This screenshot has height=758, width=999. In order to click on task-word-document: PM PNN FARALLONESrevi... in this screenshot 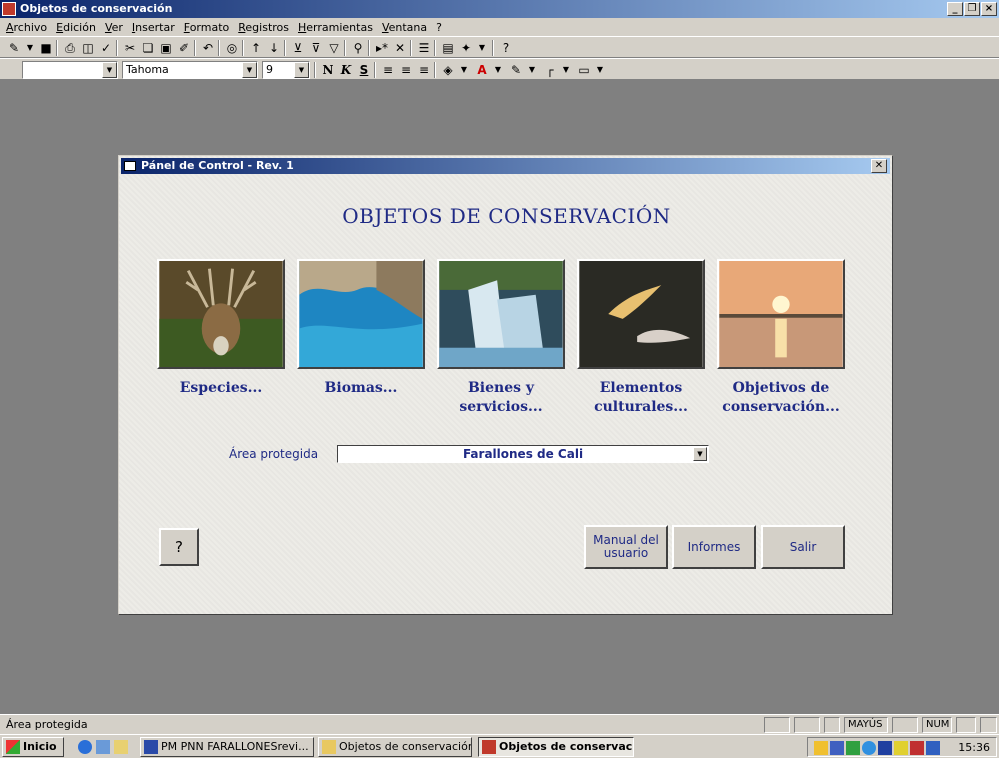, I will do `click(227, 747)`.